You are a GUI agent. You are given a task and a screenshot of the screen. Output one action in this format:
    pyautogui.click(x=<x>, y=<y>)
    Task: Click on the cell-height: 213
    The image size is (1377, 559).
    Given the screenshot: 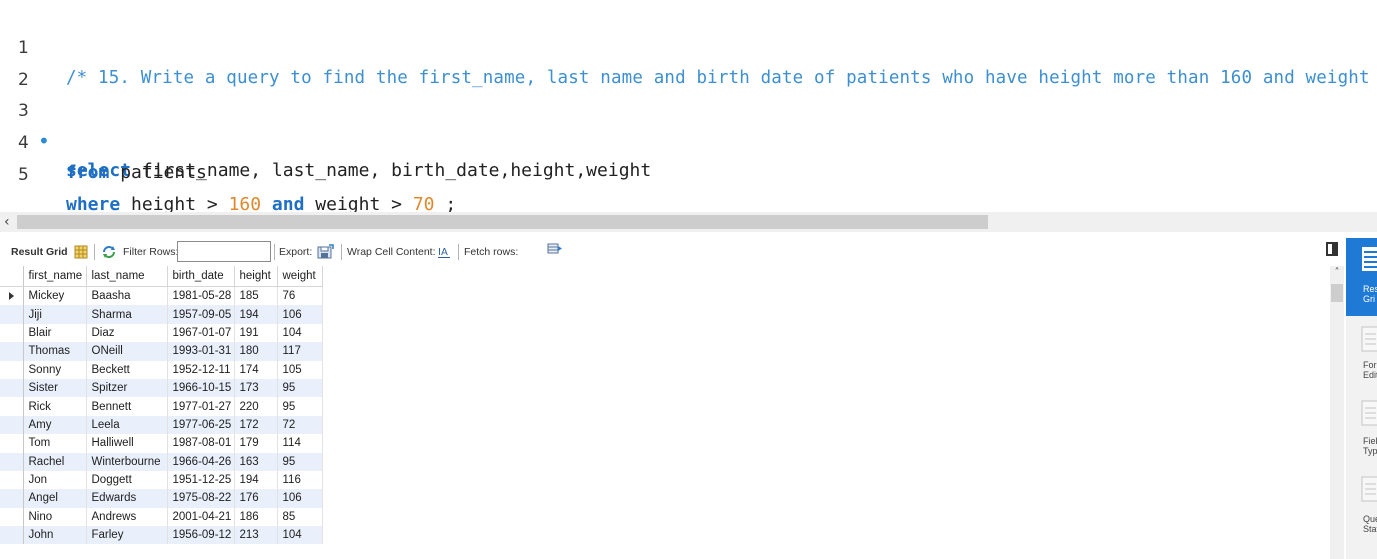 What is the action you would take?
    pyautogui.click(x=256, y=535)
    